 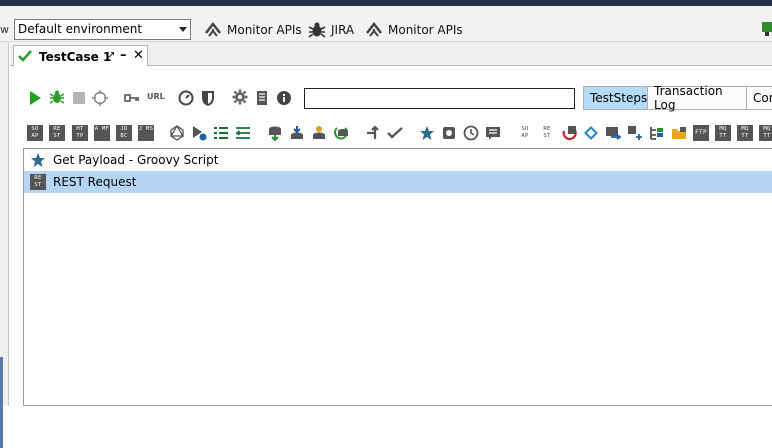 I want to click on tab-cor: Cor, so click(x=759, y=98).